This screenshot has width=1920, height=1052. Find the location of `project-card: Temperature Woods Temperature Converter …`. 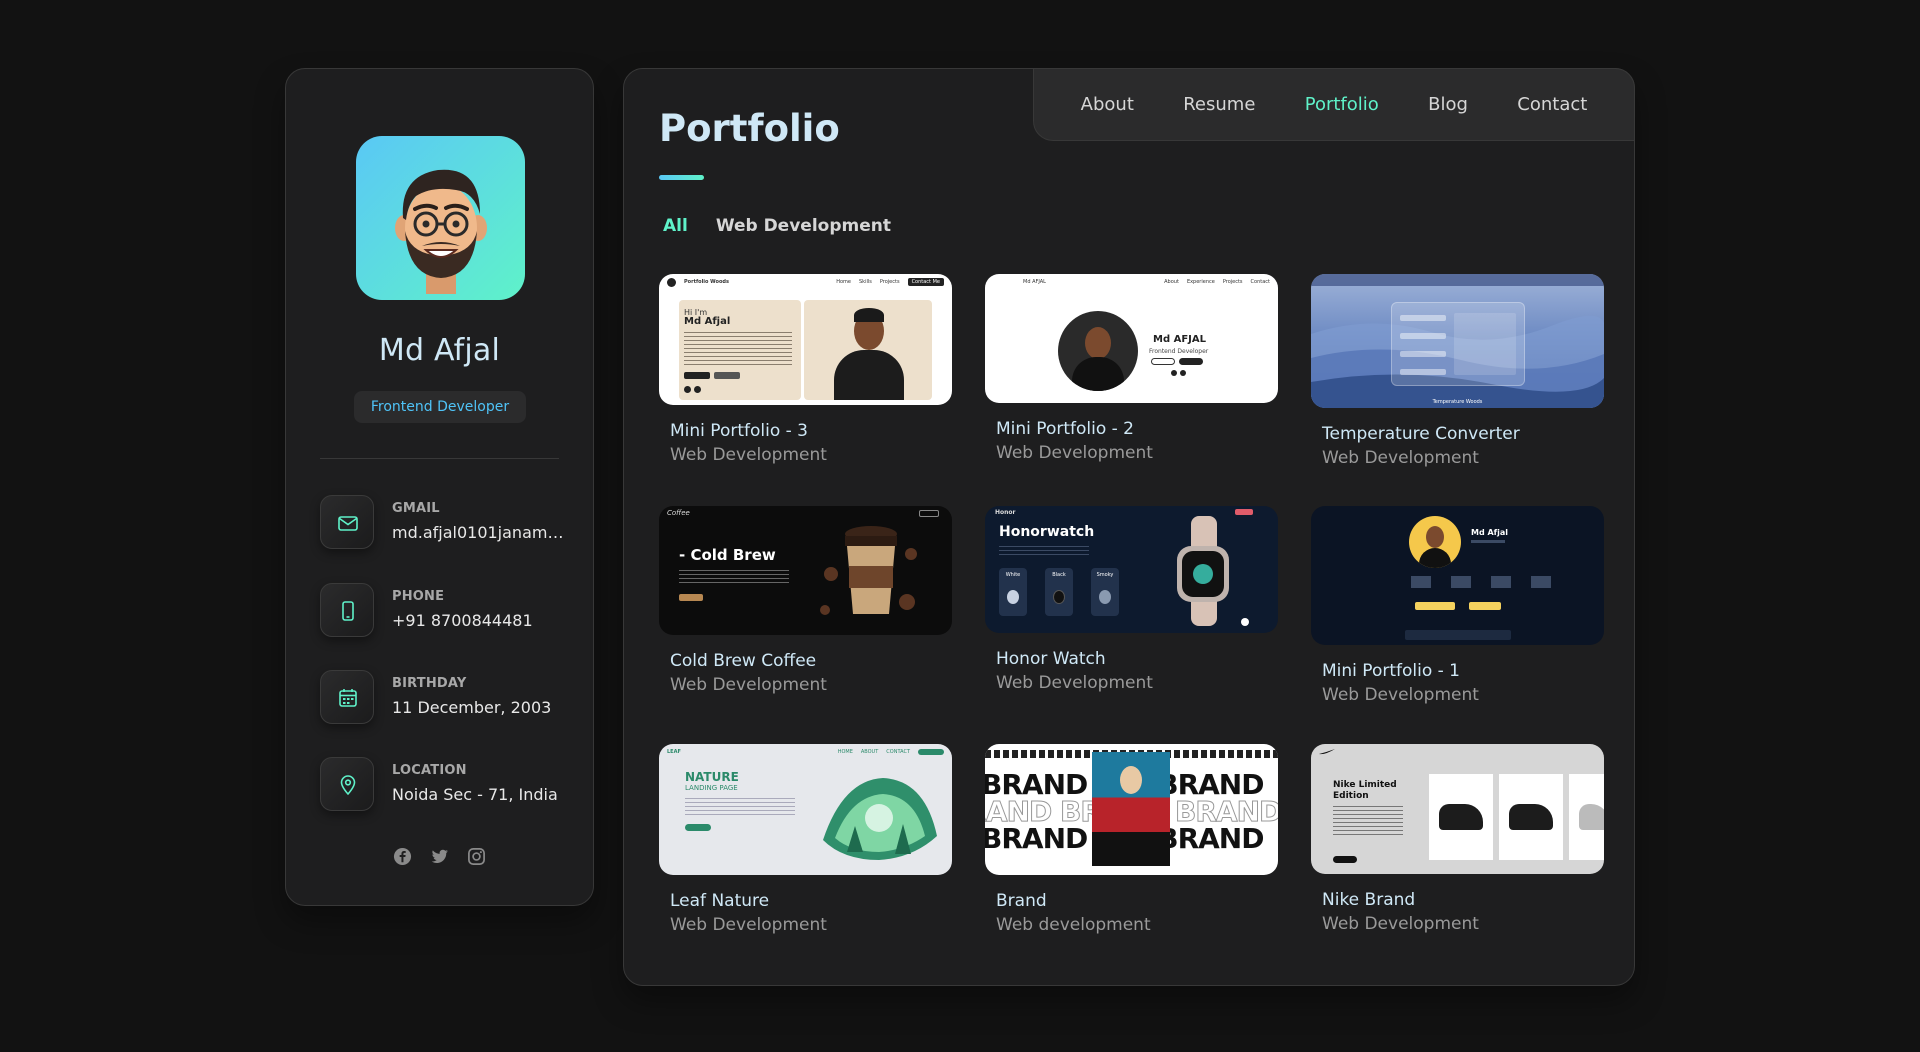

project-card: Temperature Woods Temperature Converter … is located at coordinates (1457, 371).